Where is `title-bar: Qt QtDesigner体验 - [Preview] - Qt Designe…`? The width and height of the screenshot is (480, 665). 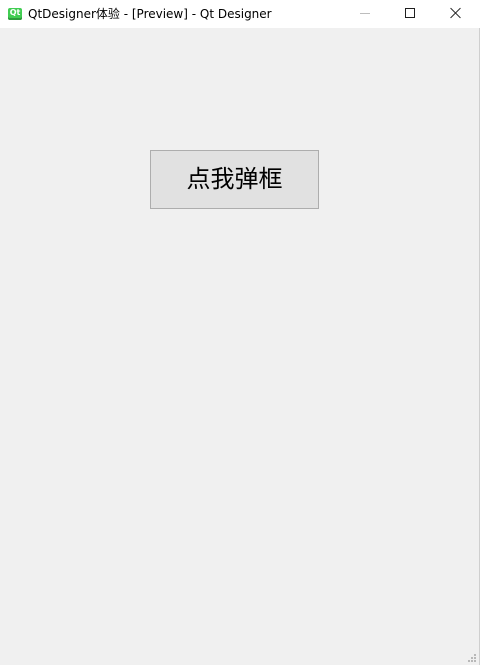 title-bar: Qt QtDesigner体验 - [Preview] - Qt Designe… is located at coordinates (240, 14).